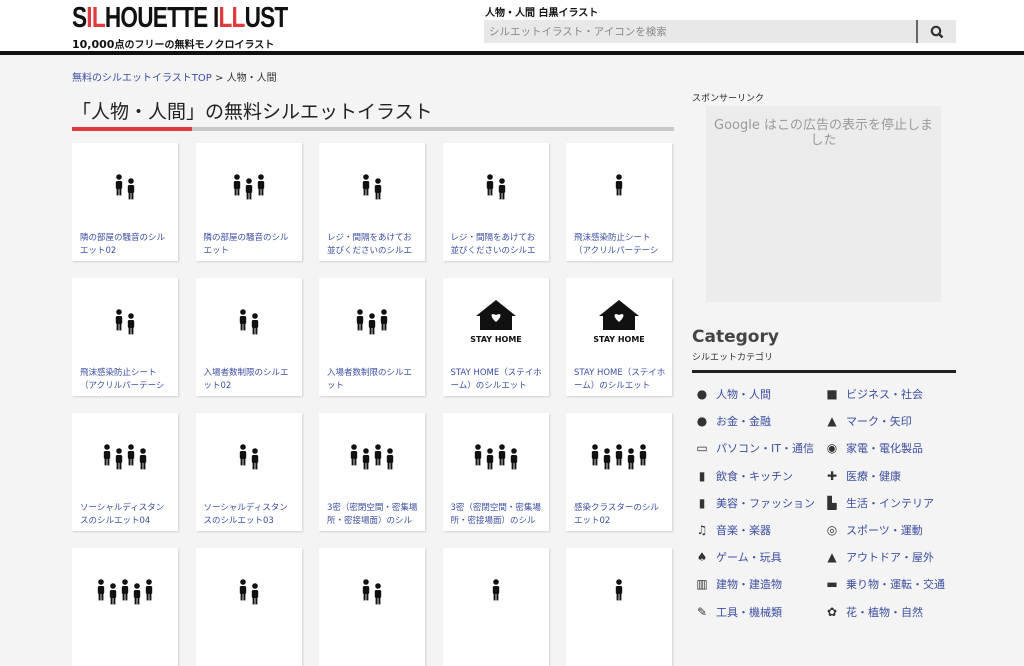 The height and width of the screenshot is (666, 1024). What do you see at coordinates (890, 503) in the screenshot?
I see `category-label: 生活・インテリア` at bounding box center [890, 503].